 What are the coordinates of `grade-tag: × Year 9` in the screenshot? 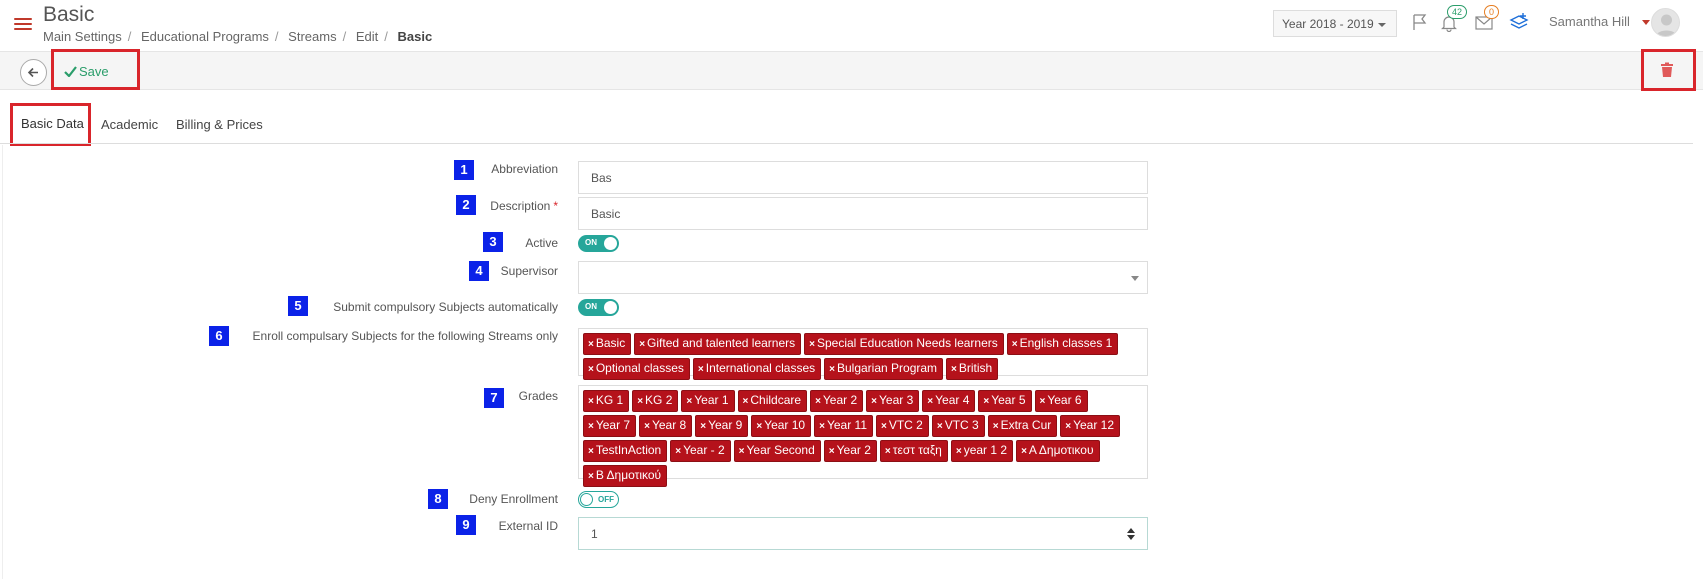 It's located at (722, 426).